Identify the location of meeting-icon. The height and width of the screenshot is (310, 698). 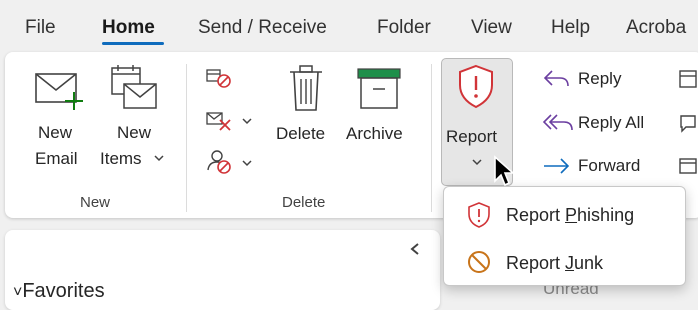
(688, 79).